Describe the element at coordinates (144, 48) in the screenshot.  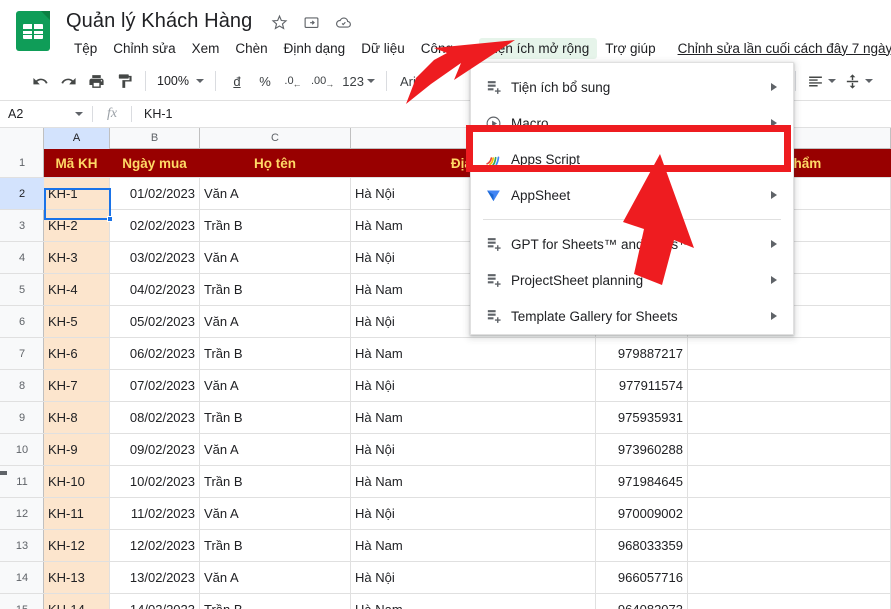
I see `menu-chinh-sua: Chỉnh sửa` at that location.